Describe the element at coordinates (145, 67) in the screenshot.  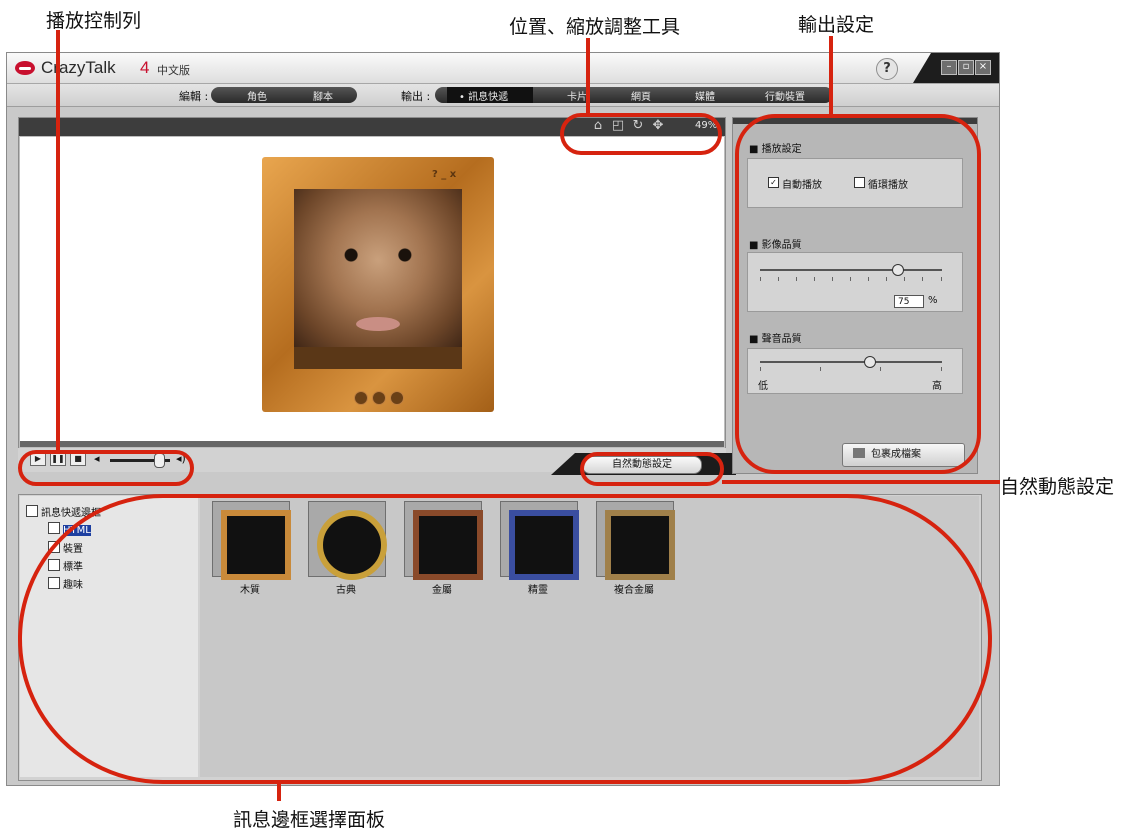
I see `app-version: 4` at that location.